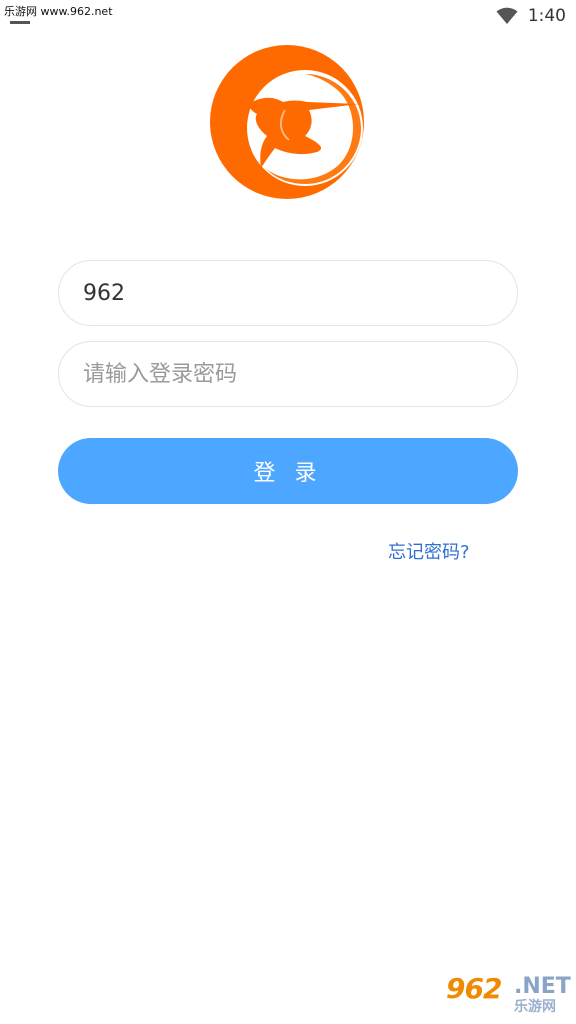 Image resolution: width=576 pixels, height=1024 pixels. Describe the element at coordinates (474, 988) in the screenshot. I see `watermark-962: 962` at that location.